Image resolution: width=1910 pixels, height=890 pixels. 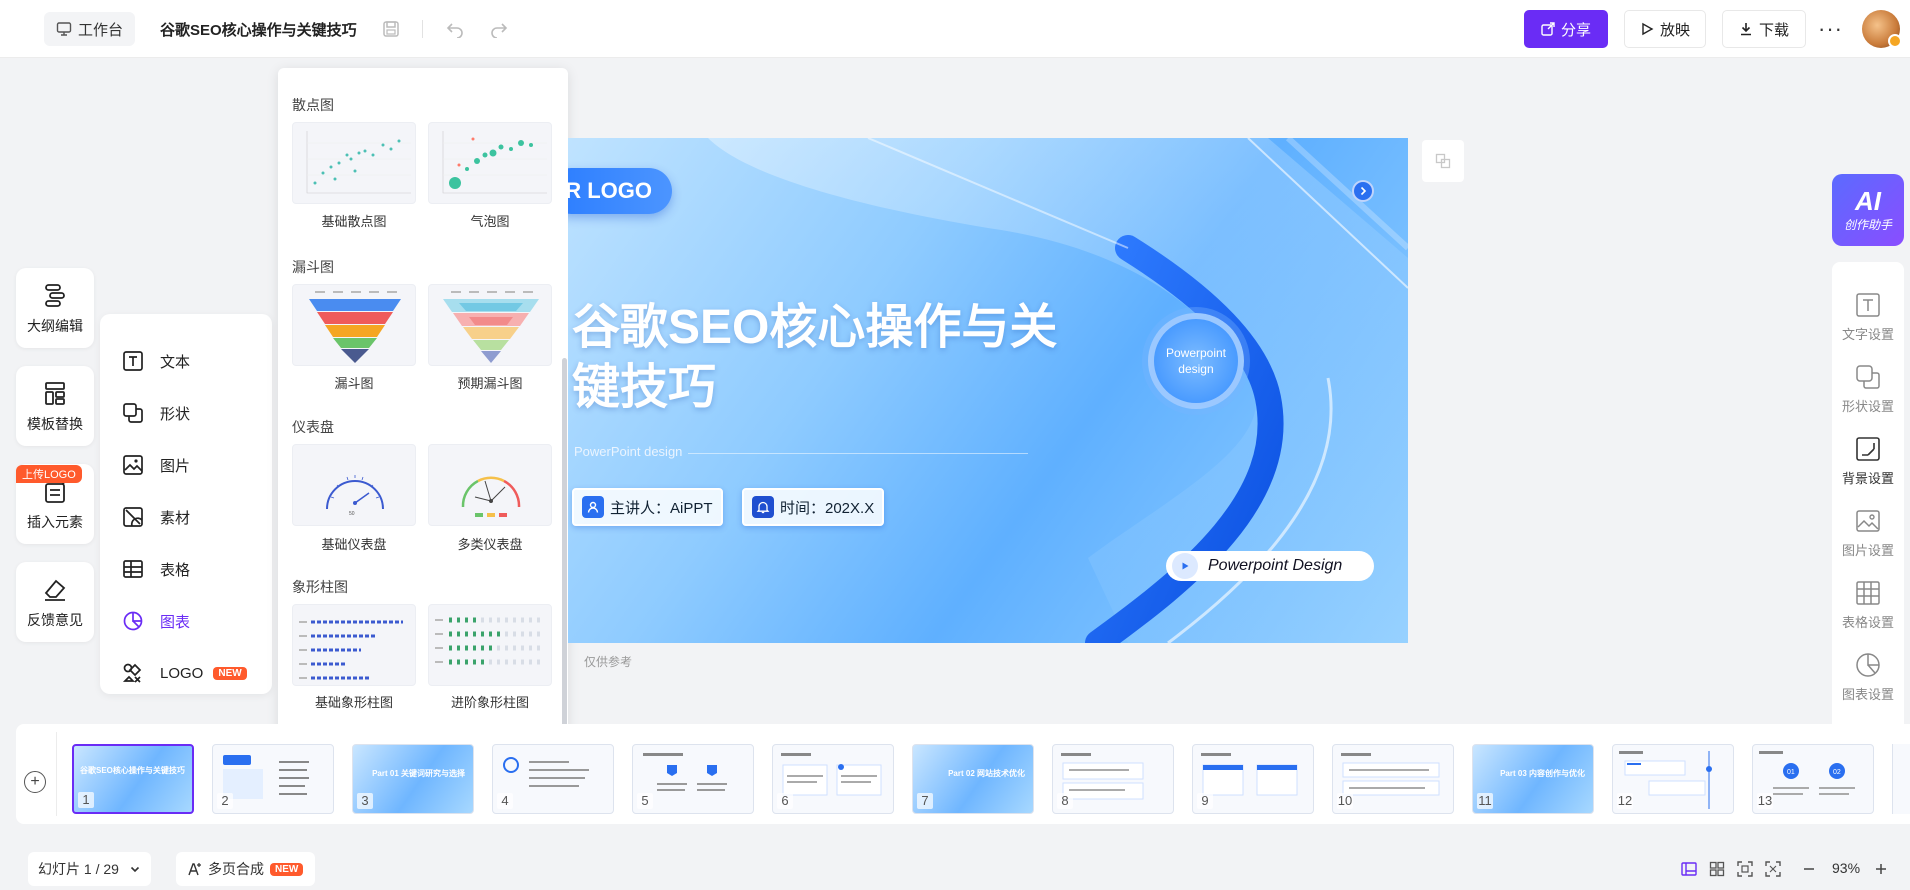 I want to click on slide-thumbnail: 6, so click(x=833, y=779).